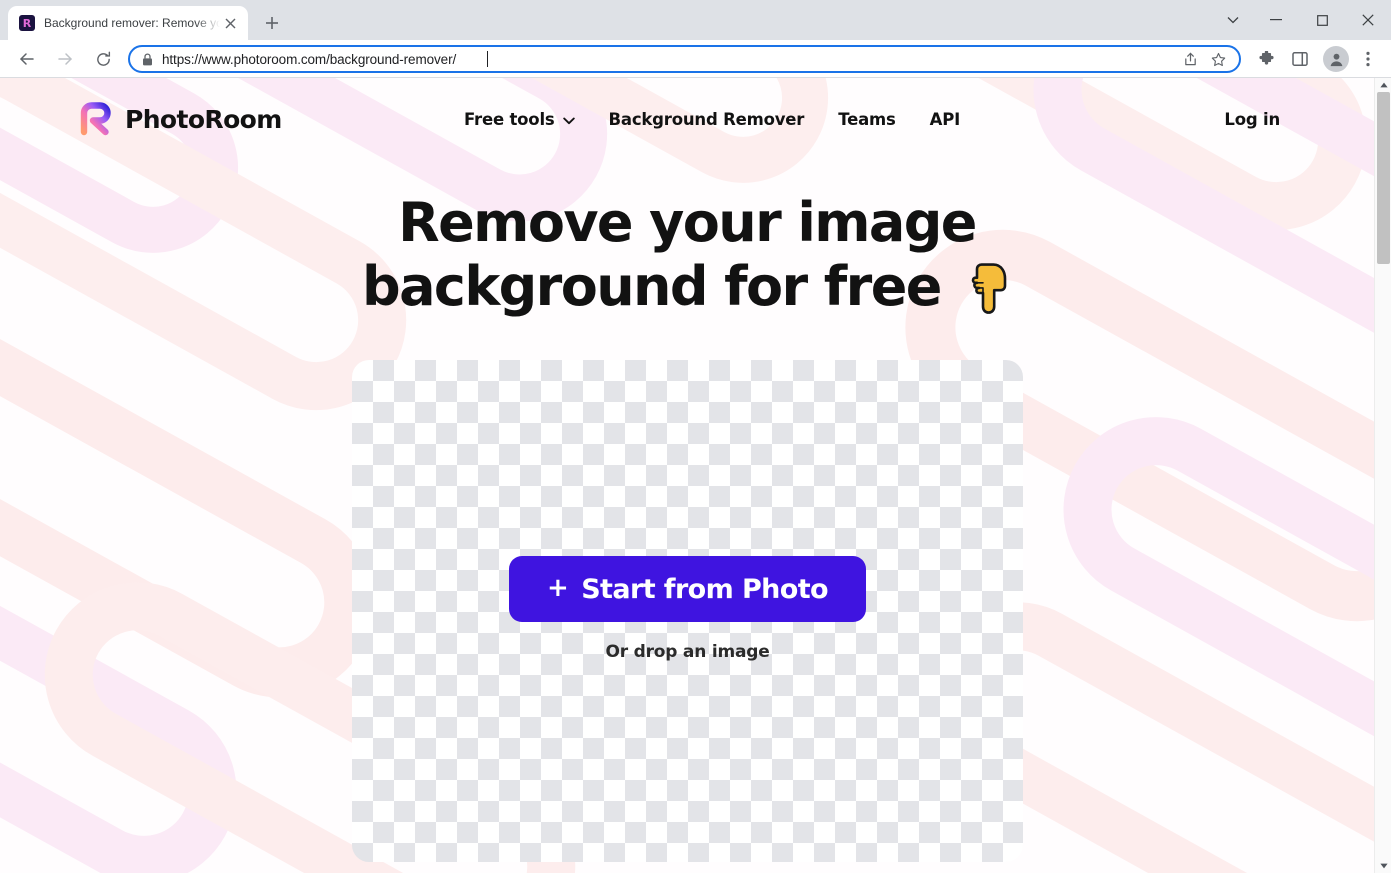 Image resolution: width=1391 pixels, height=873 pixels. I want to click on nav-item-teams: Teams, so click(867, 119).